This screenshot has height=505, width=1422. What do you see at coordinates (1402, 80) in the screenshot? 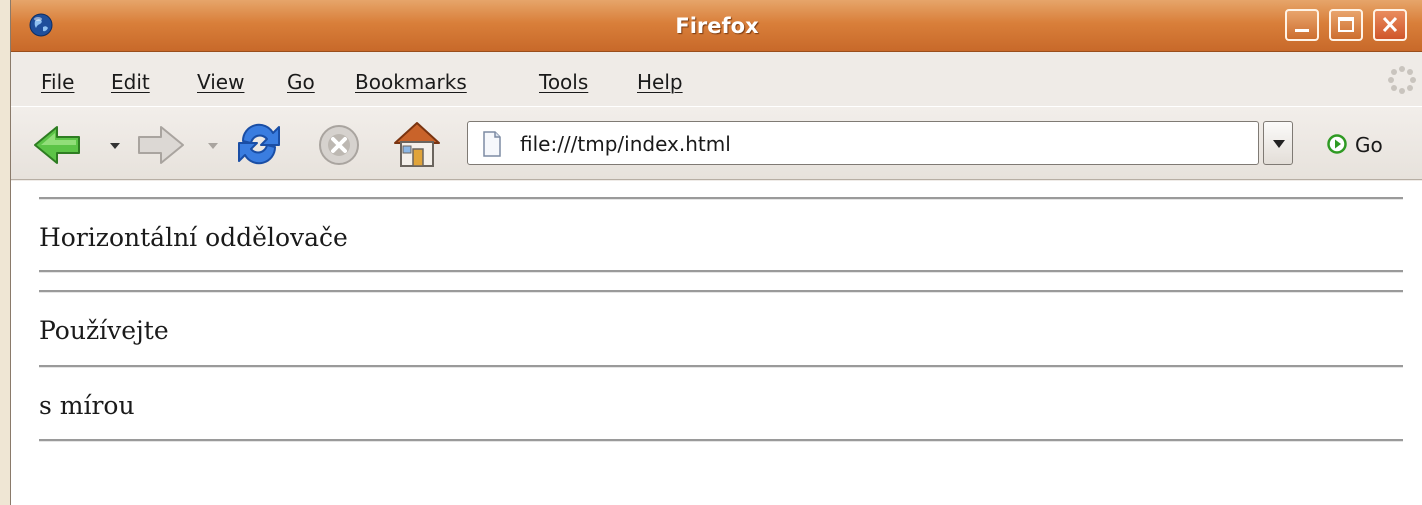
I see `throbber-icon` at bounding box center [1402, 80].